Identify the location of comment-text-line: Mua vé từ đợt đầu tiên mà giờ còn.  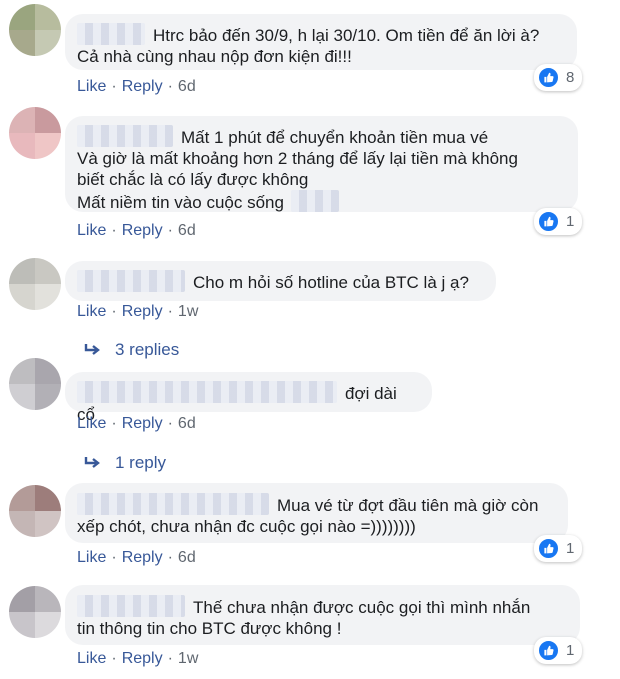
(408, 505).